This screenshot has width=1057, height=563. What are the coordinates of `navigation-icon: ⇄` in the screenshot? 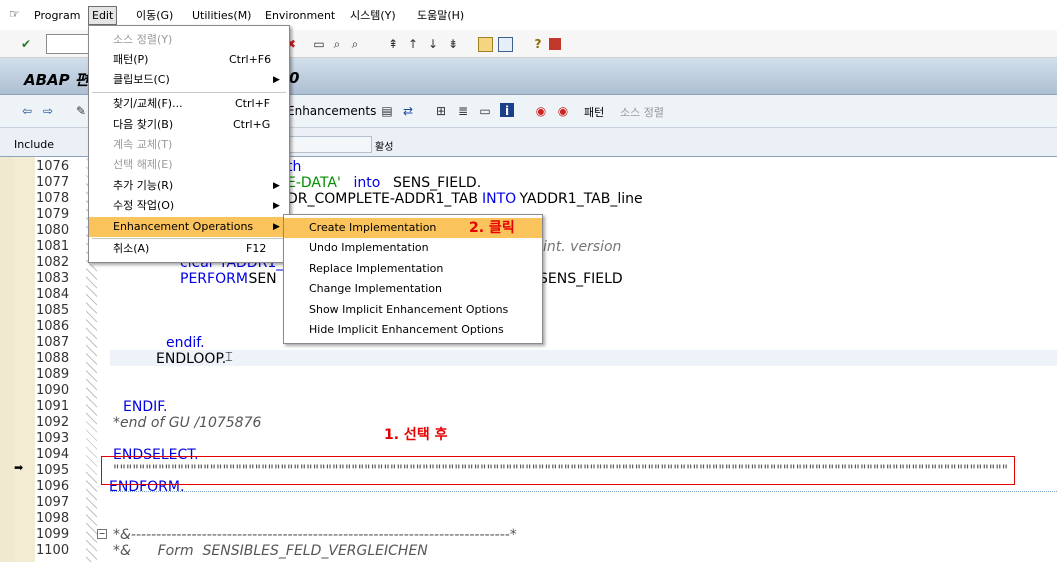 It's located at (408, 111).